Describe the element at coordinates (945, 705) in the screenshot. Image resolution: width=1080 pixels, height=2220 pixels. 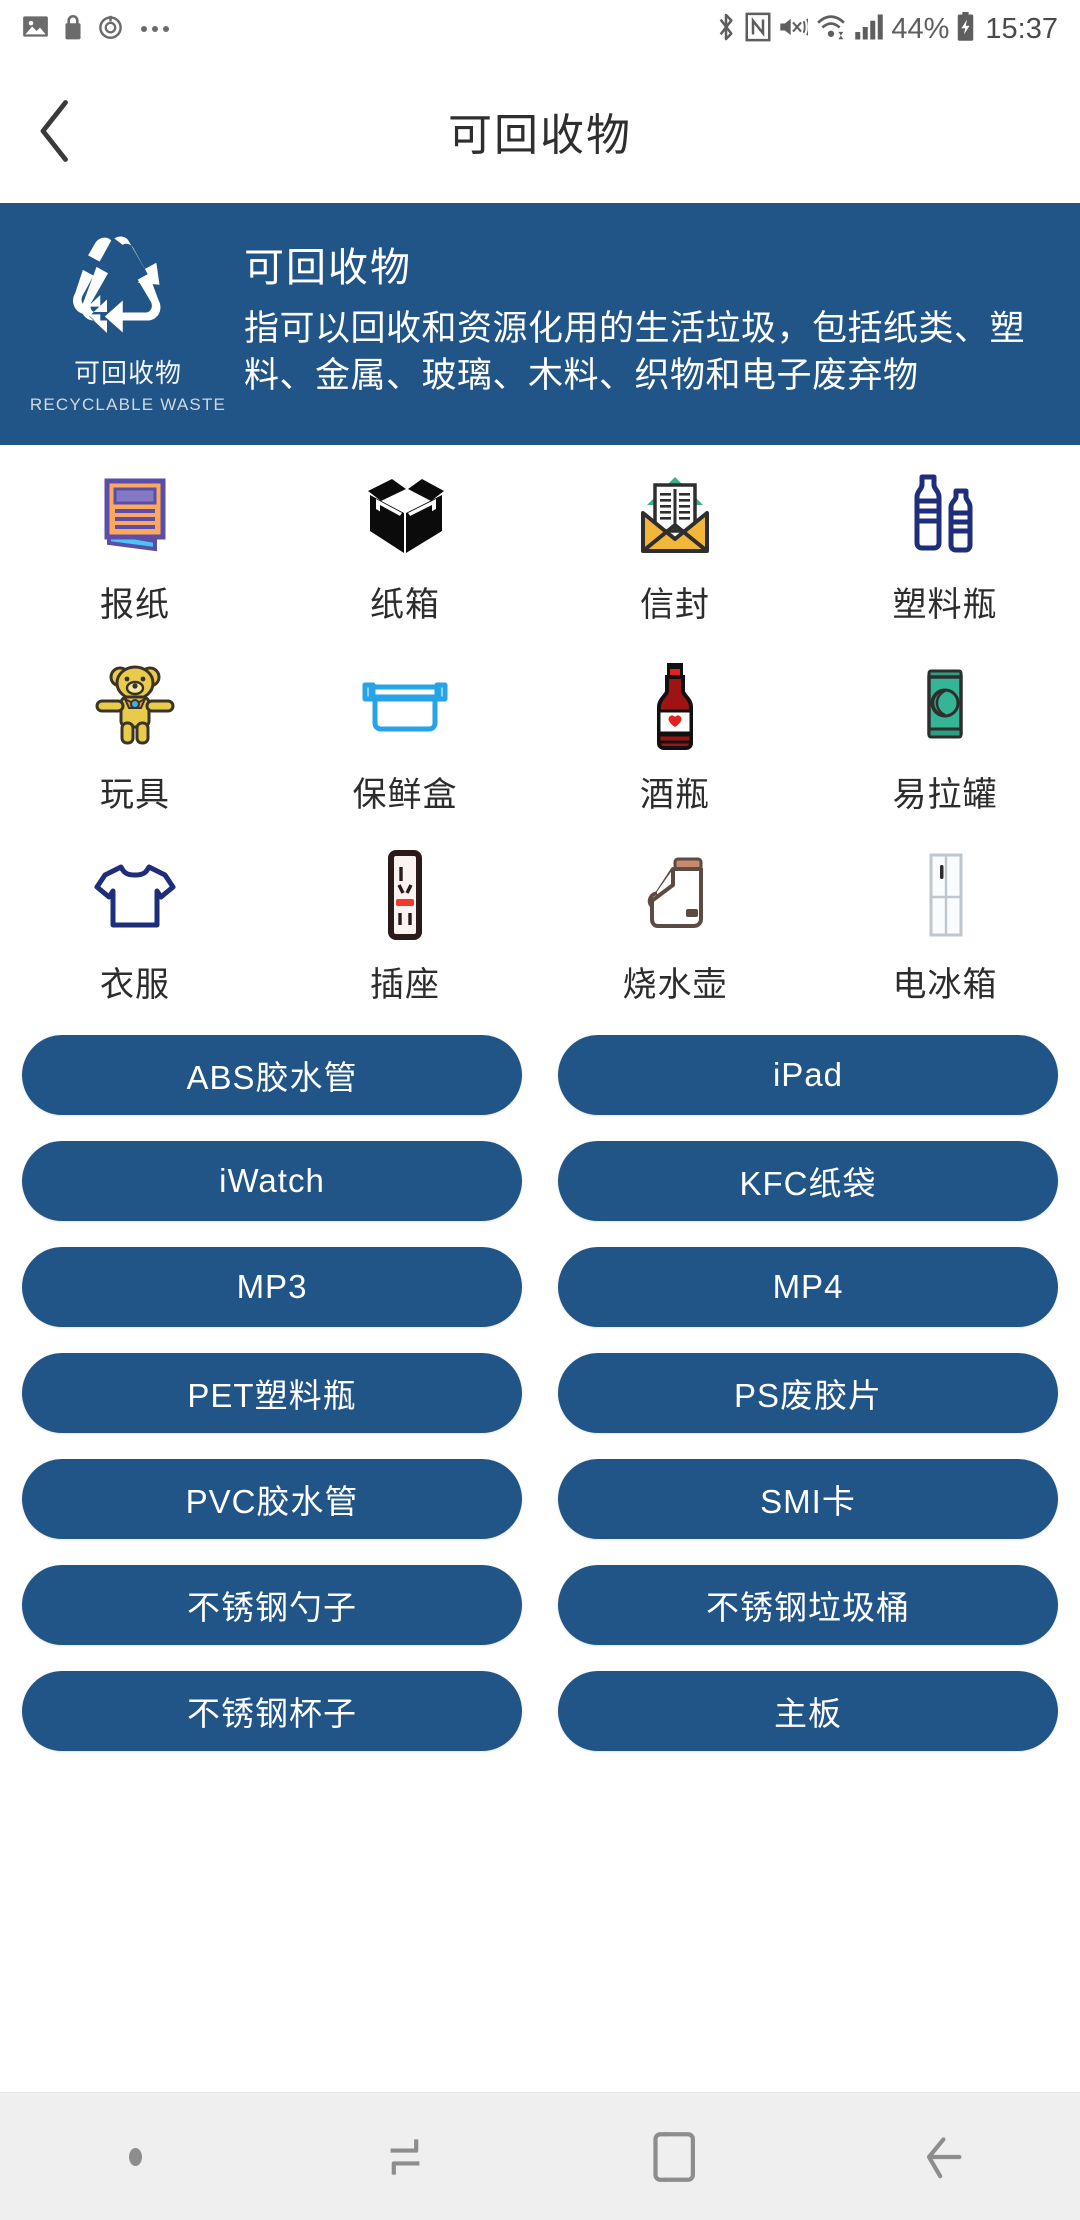
I see `soda-can-icon` at that location.